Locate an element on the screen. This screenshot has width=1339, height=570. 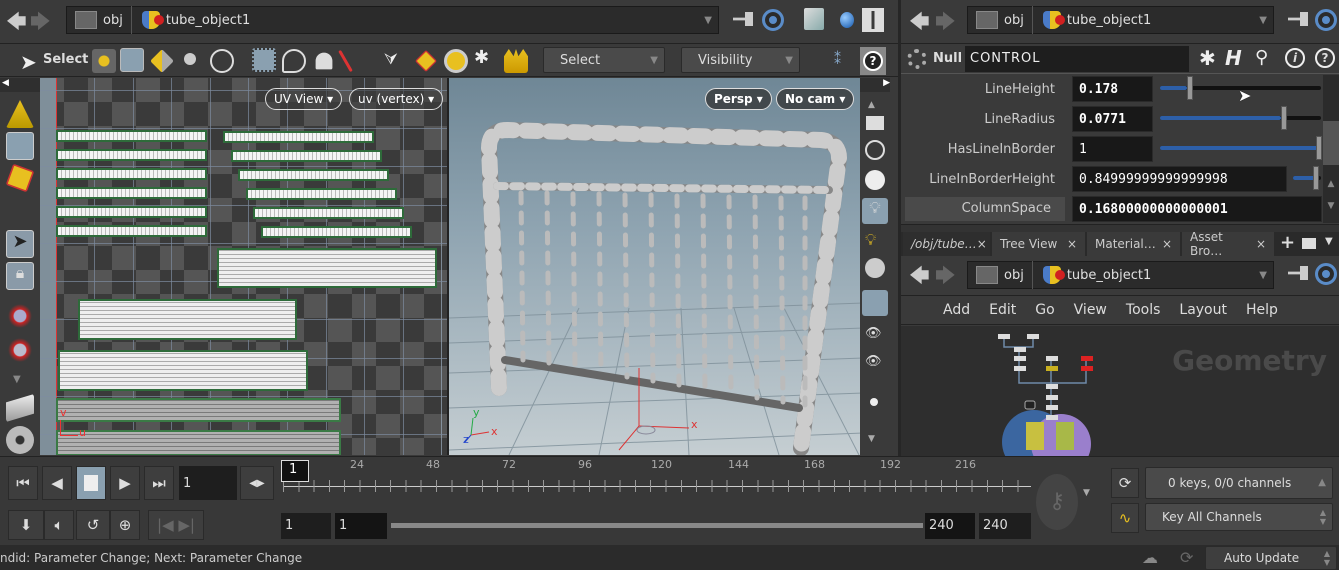
loop-icon: ↺ is located at coordinates (93, 525).